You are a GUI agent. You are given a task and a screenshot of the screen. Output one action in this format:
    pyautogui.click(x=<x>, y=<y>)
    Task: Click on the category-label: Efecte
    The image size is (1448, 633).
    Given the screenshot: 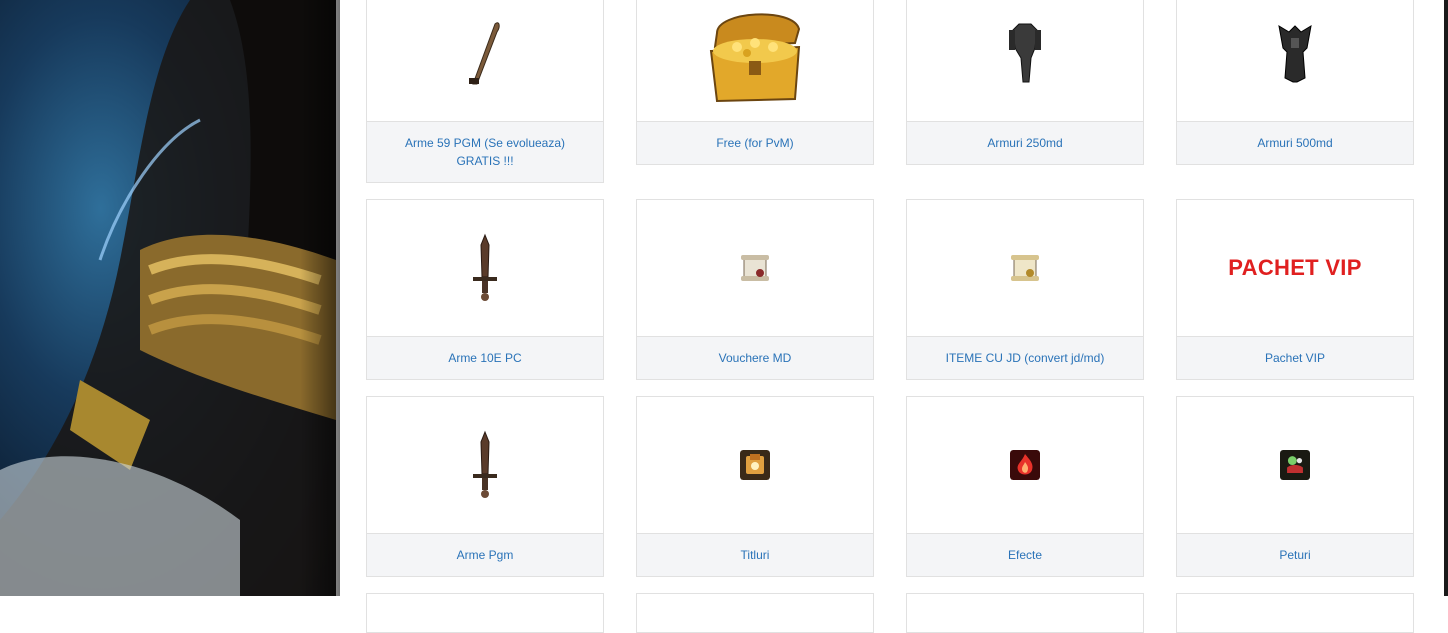 What is the action you would take?
    pyautogui.click(x=1025, y=554)
    